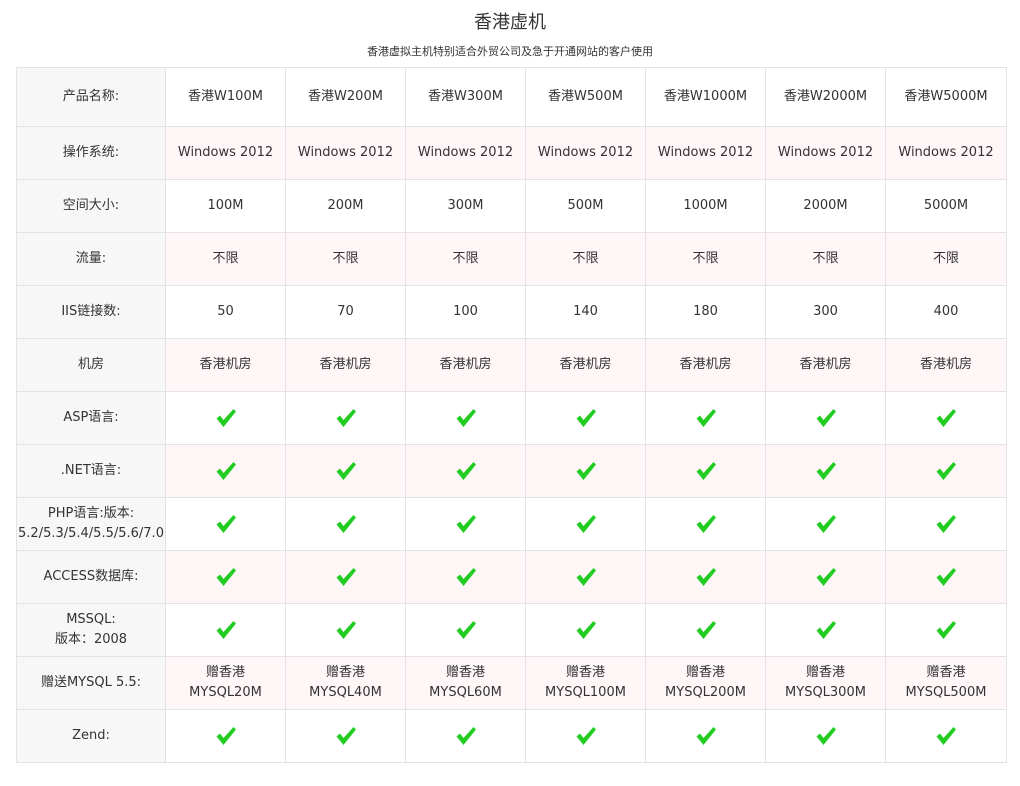  Describe the element at coordinates (465, 97) in the screenshot. I see `cell-product-plan-3: 香港W300M` at that location.